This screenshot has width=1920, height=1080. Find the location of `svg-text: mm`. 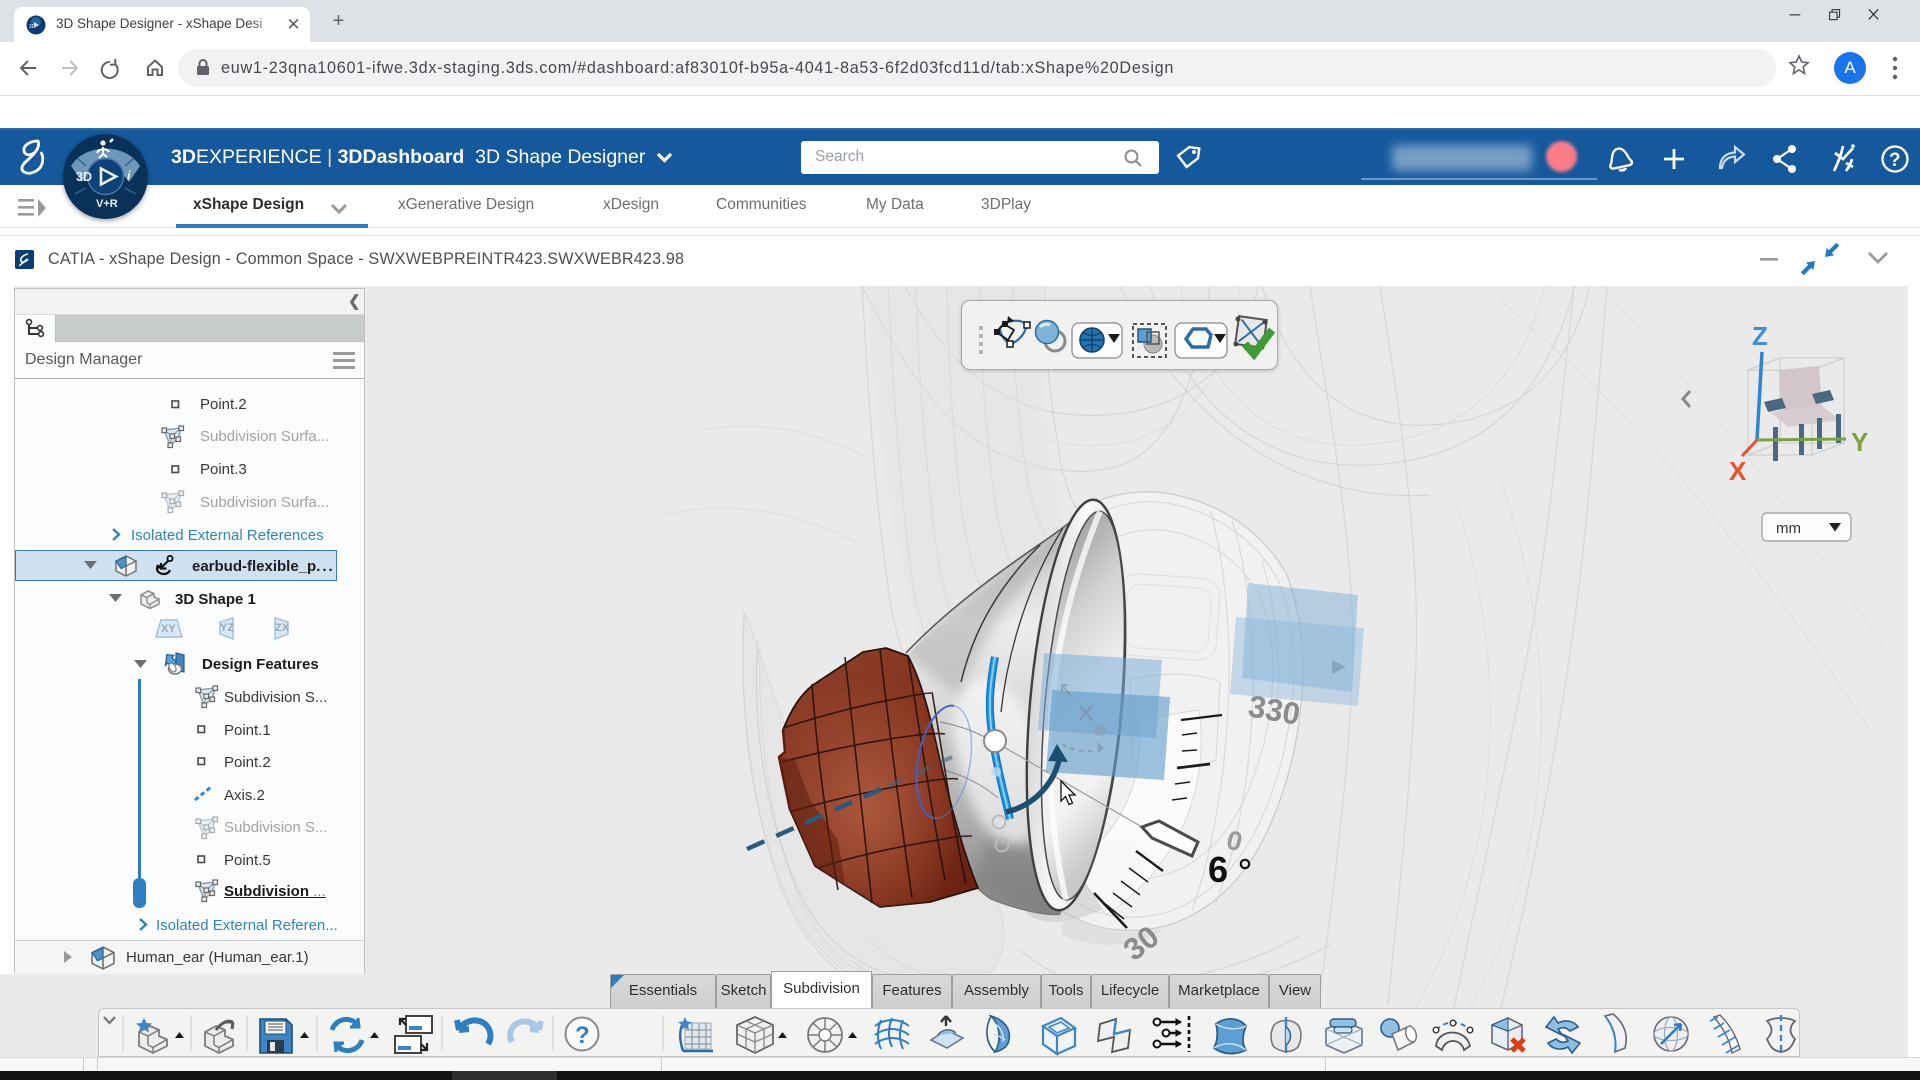

svg-text: mm is located at coordinates (1788, 528).